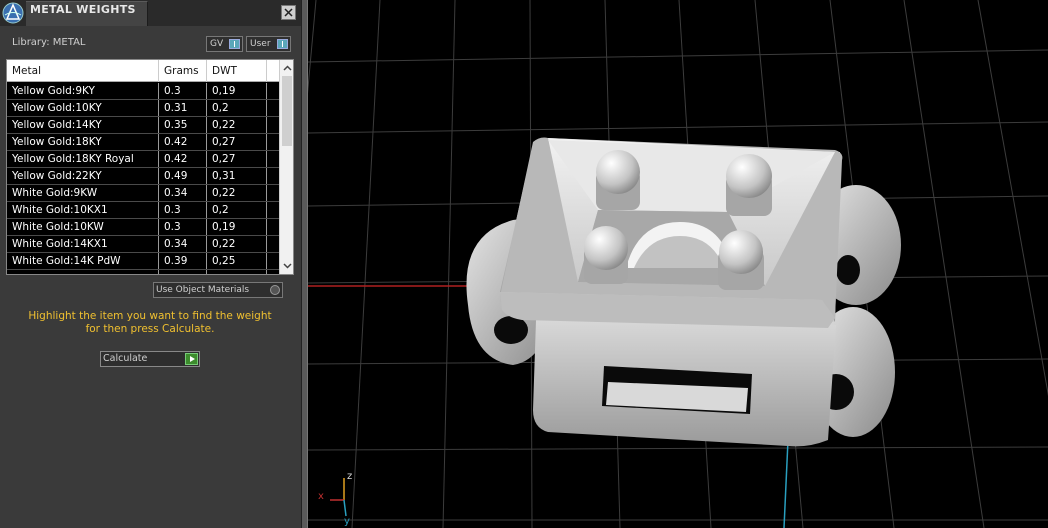 Image resolution: width=1048 pixels, height=528 pixels. I want to click on peg-back-right, so click(749, 185).